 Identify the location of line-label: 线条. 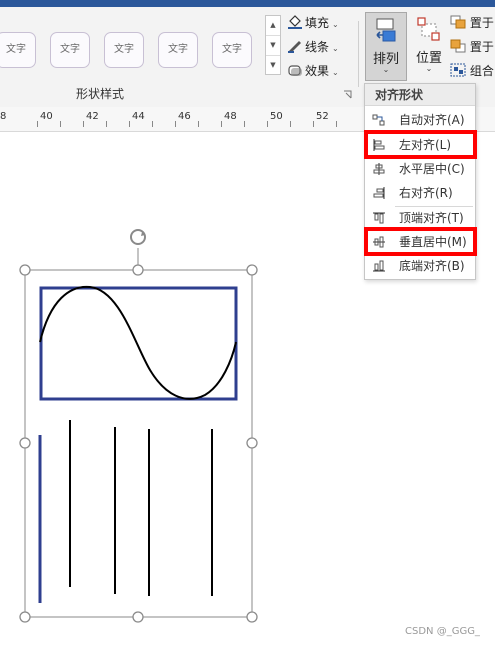
(317, 47).